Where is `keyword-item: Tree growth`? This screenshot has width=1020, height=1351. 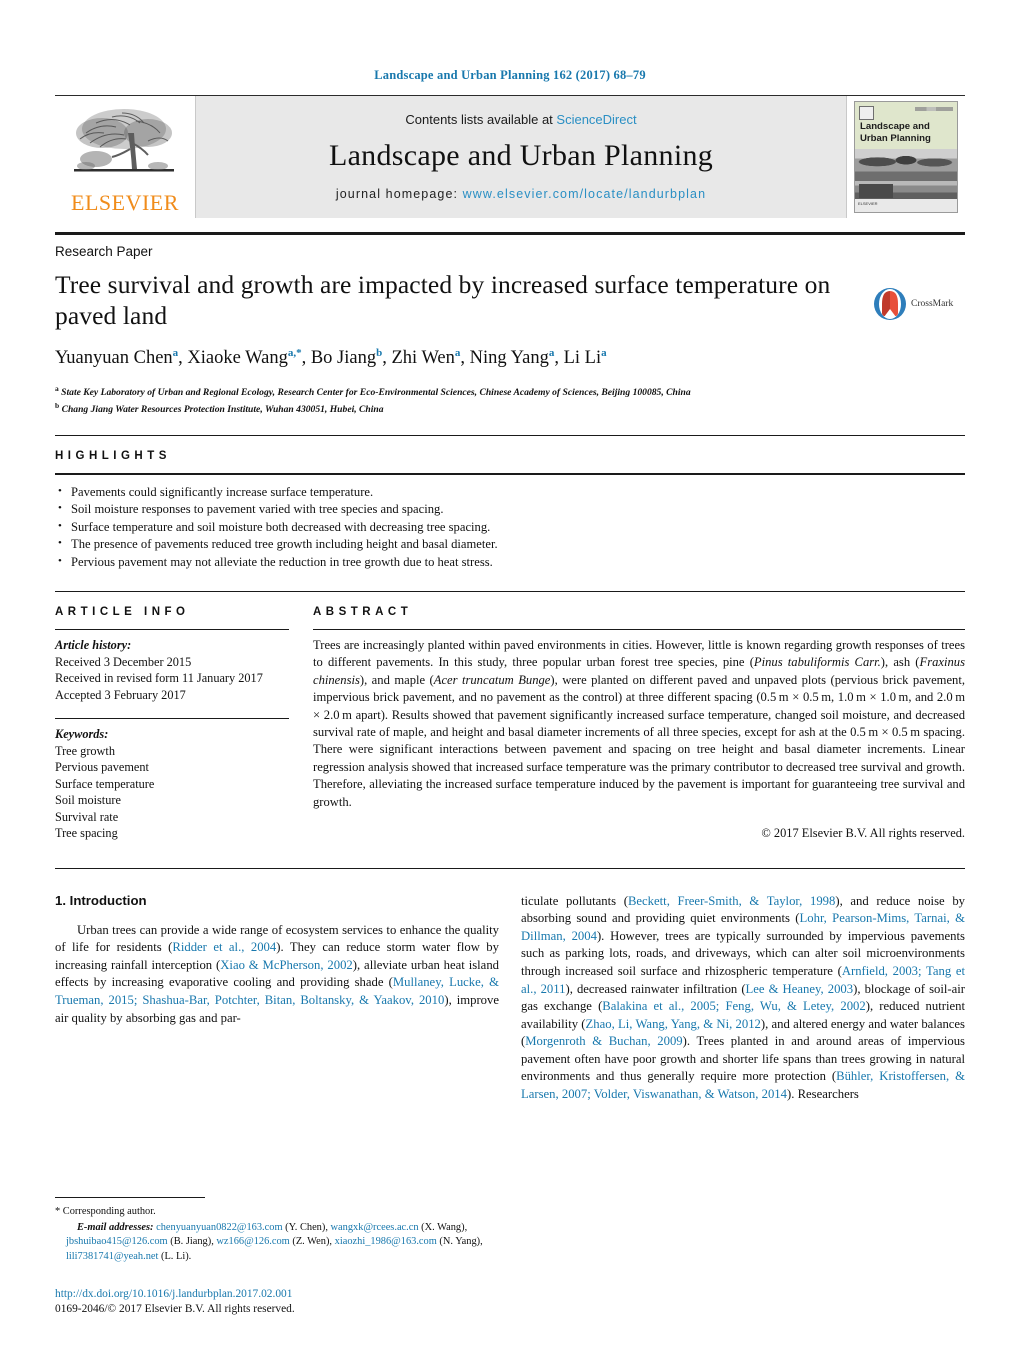 keyword-item: Tree growth is located at coordinates (85, 750).